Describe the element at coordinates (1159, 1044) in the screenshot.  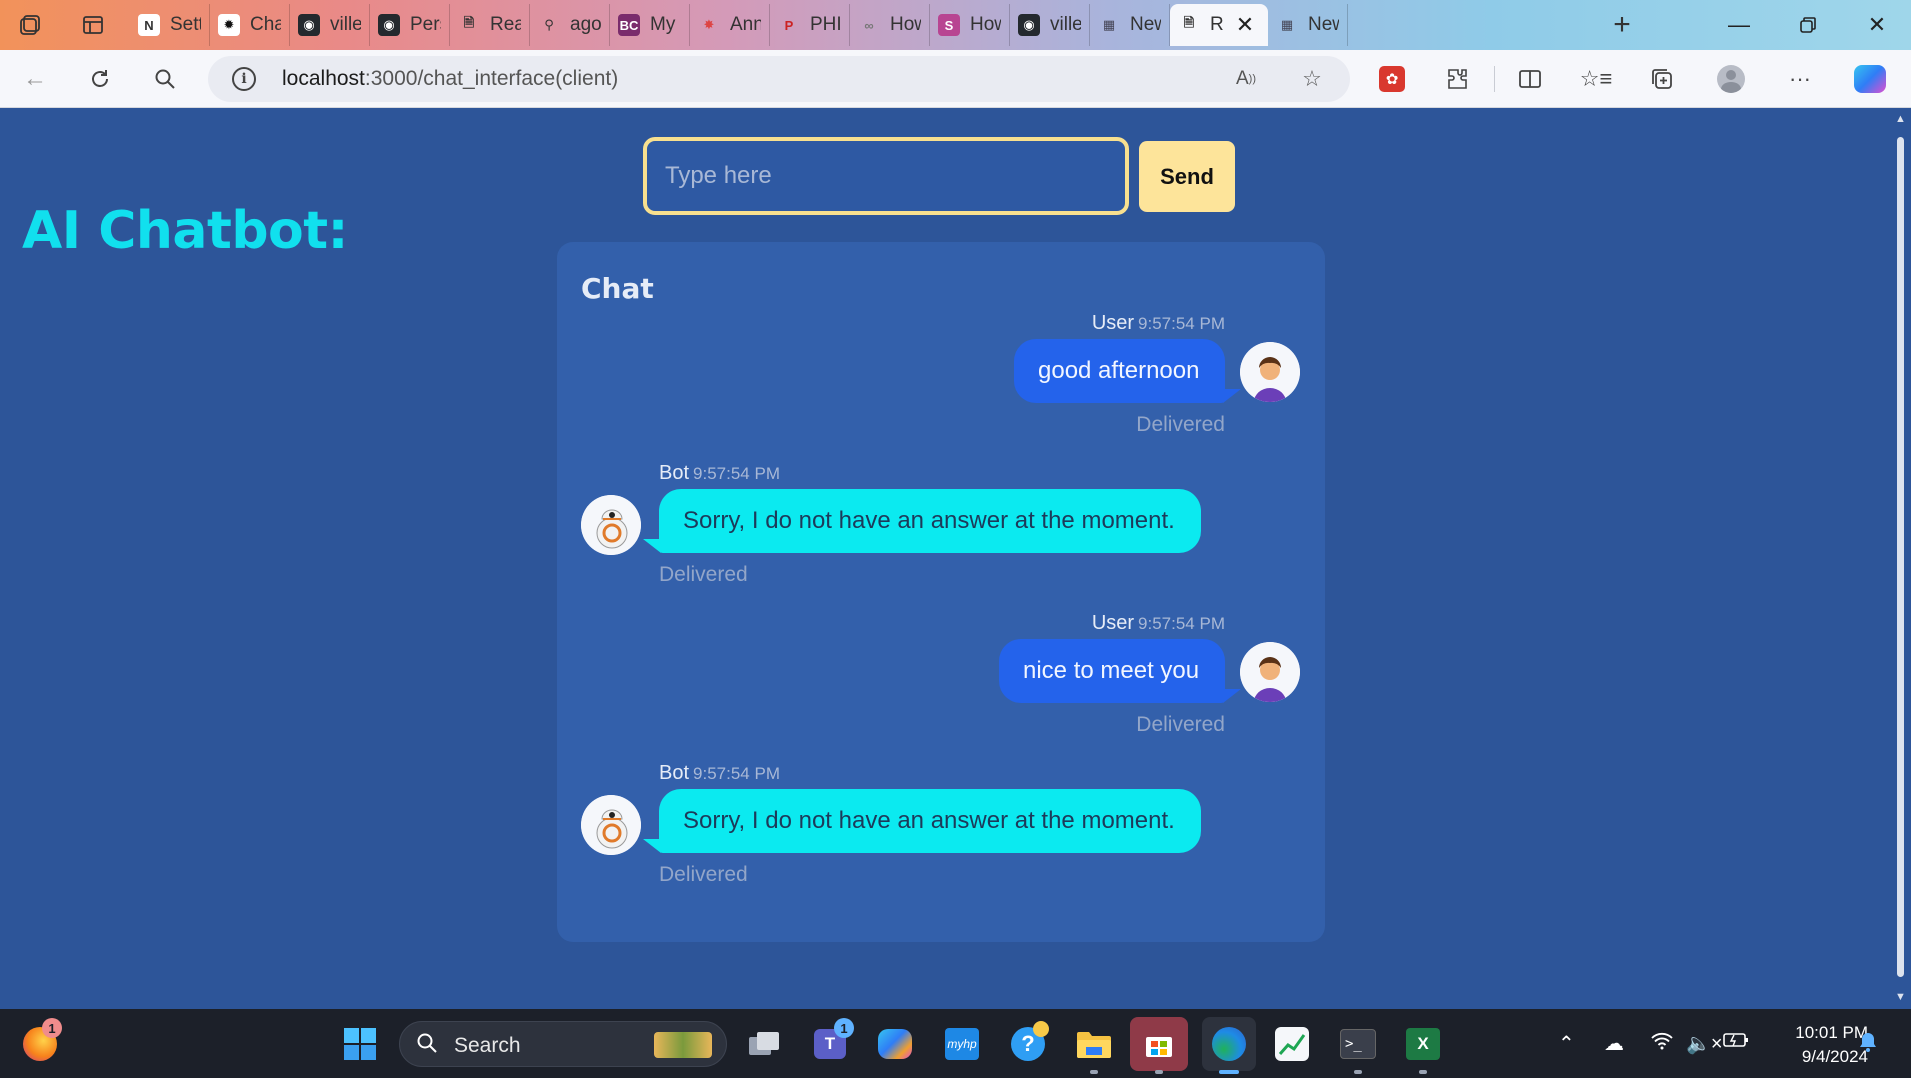
I see `microsoft-store-icon` at that location.